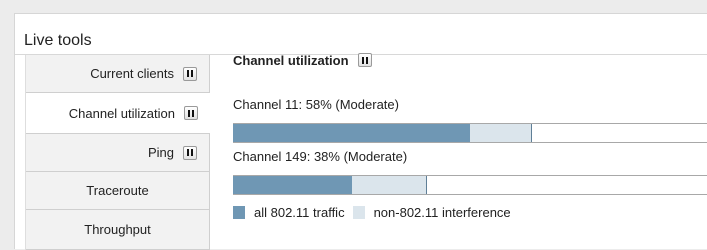  I want to click on sidebar-item-ping: Ping, so click(117, 153).